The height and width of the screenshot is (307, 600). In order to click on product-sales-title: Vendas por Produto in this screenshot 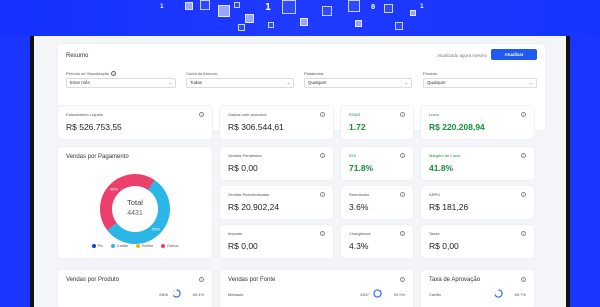, I will do `click(93, 280)`.